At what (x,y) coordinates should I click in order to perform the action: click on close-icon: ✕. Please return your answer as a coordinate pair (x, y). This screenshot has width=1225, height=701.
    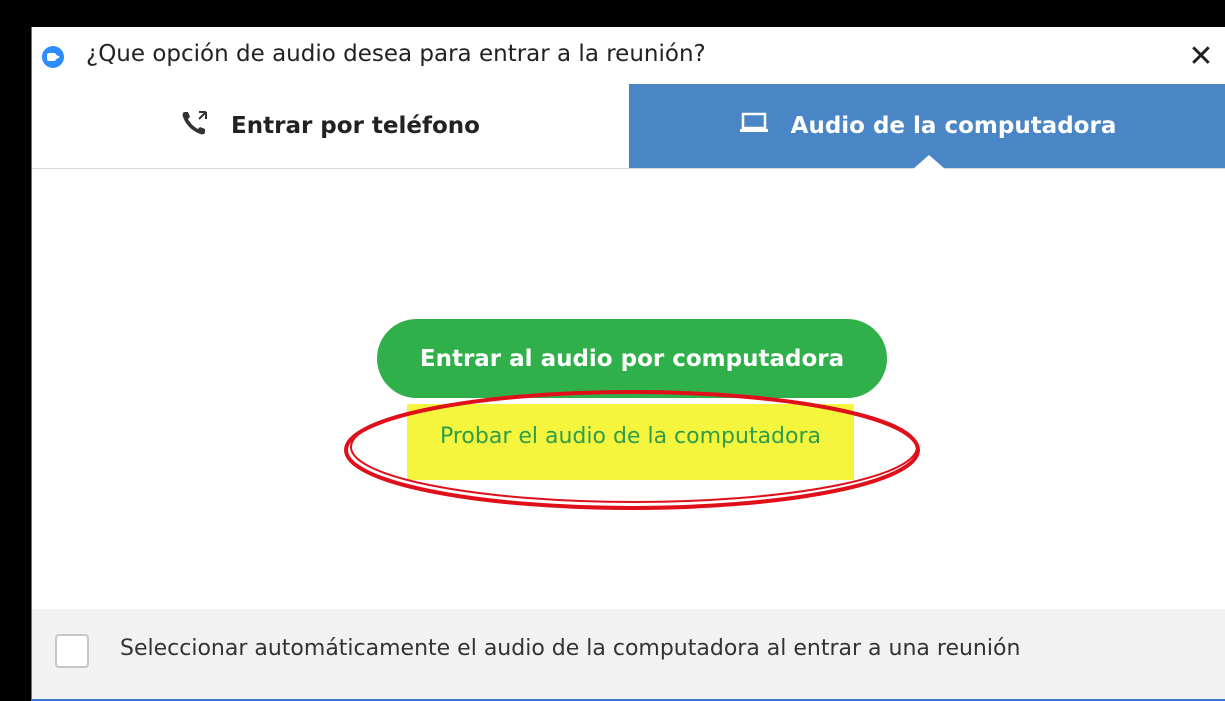
    Looking at the image, I should click on (1201, 57).